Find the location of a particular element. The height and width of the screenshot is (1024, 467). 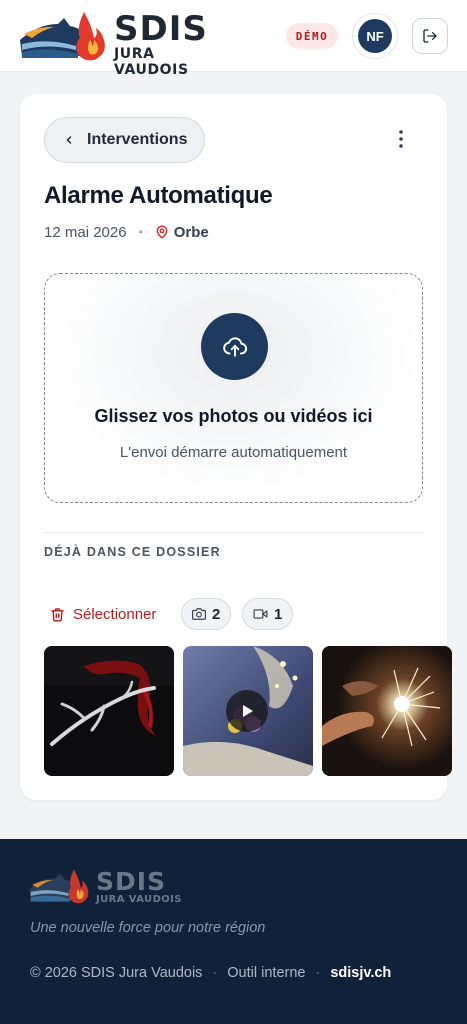

cloud-upload-icon is located at coordinates (234, 346).